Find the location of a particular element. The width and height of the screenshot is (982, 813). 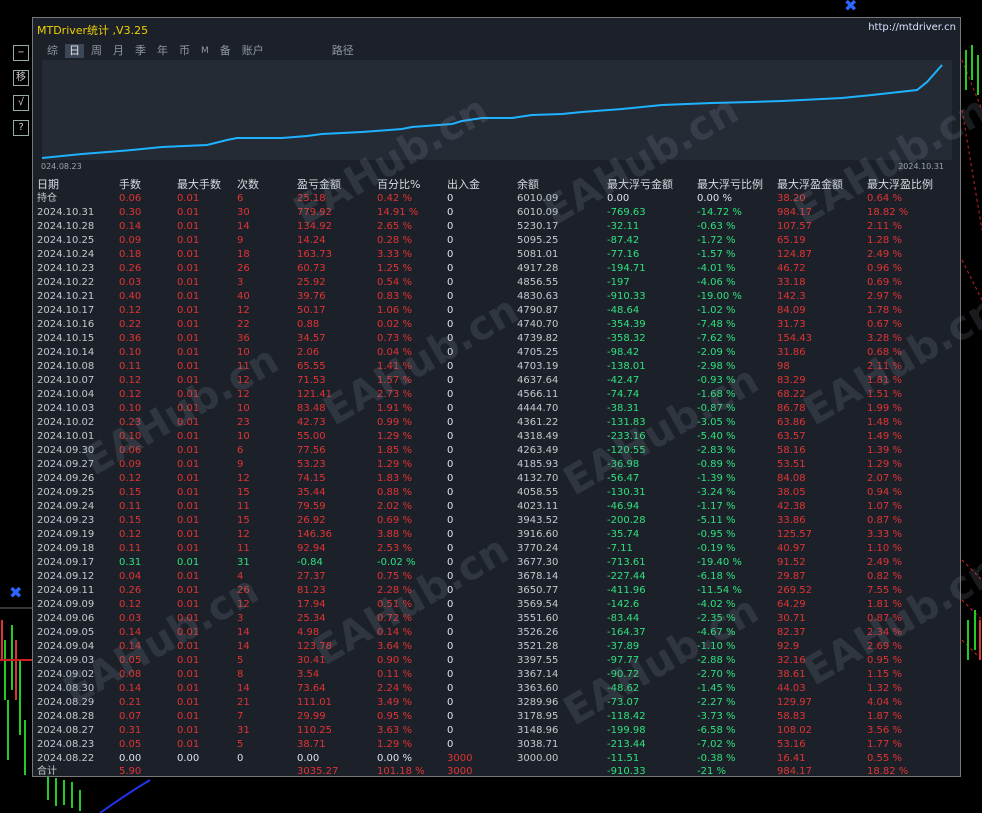

table-cell: 持仓 is located at coordinates (47, 198).